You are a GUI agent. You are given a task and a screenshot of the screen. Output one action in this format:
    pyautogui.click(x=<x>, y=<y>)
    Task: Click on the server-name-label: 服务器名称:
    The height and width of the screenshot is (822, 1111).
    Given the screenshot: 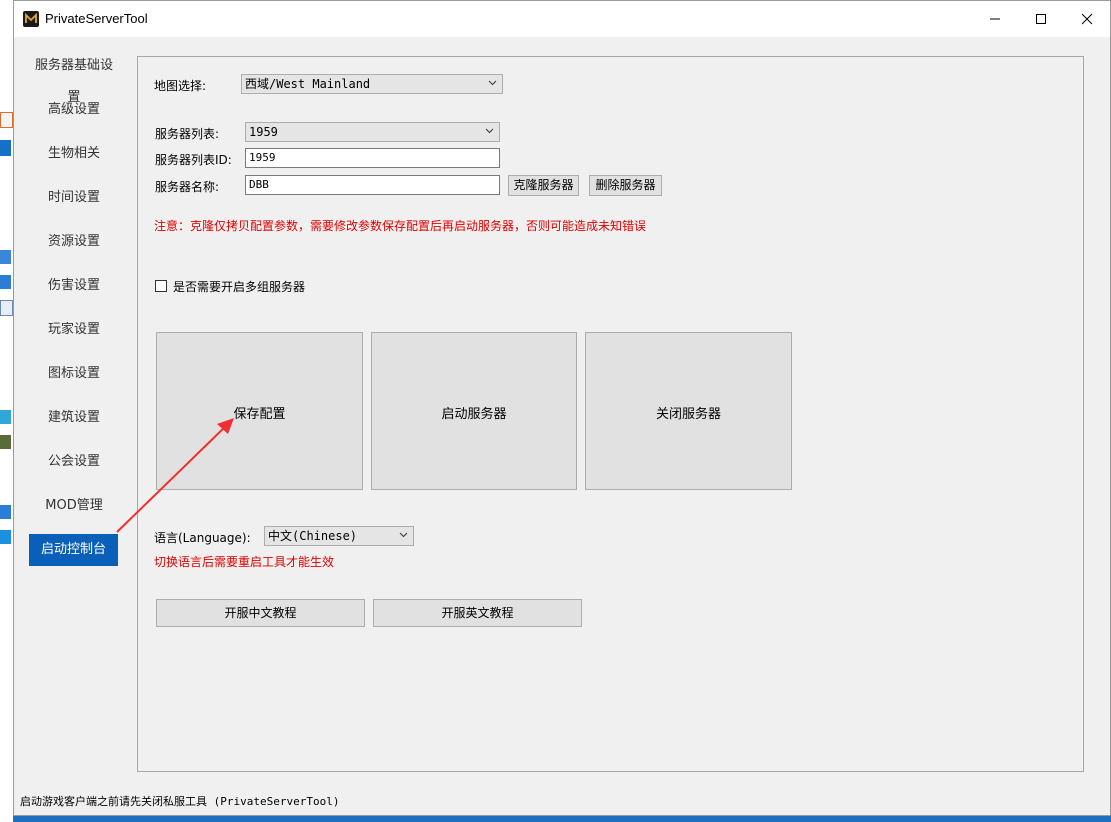 What is the action you would take?
    pyautogui.click(x=187, y=187)
    